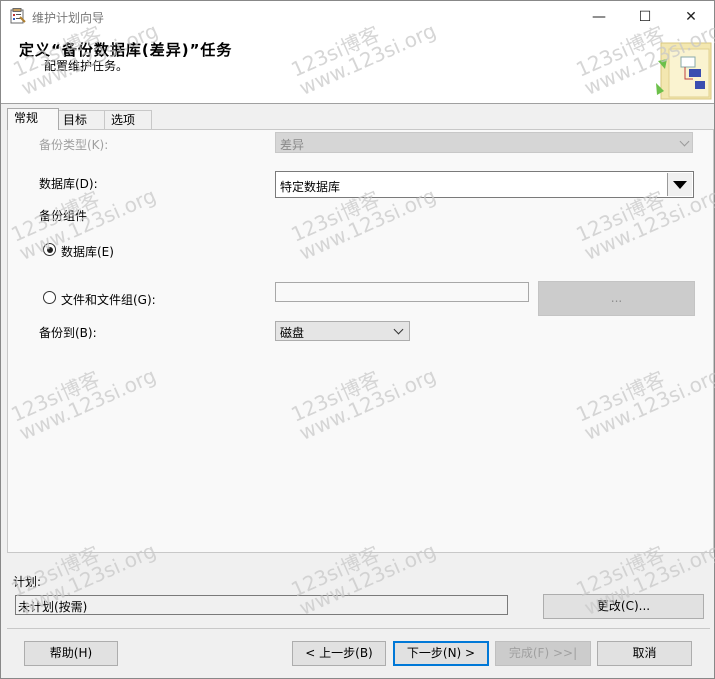  What do you see at coordinates (357, 68) in the screenshot?
I see `wizard-header: 定义“备份数据库(差异)”任务 配置维护任务。` at bounding box center [357, 68].